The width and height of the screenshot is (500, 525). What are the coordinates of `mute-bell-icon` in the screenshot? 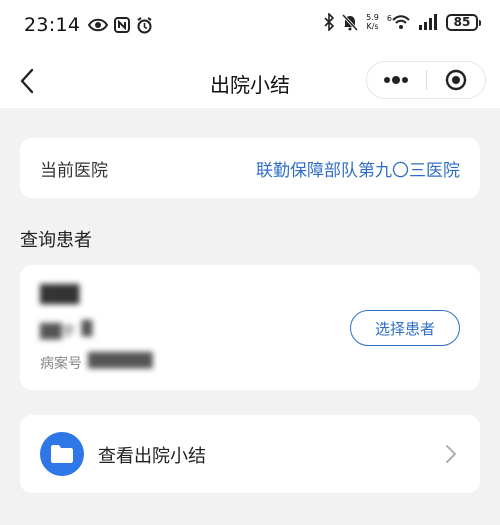 It's located at (350, 22).